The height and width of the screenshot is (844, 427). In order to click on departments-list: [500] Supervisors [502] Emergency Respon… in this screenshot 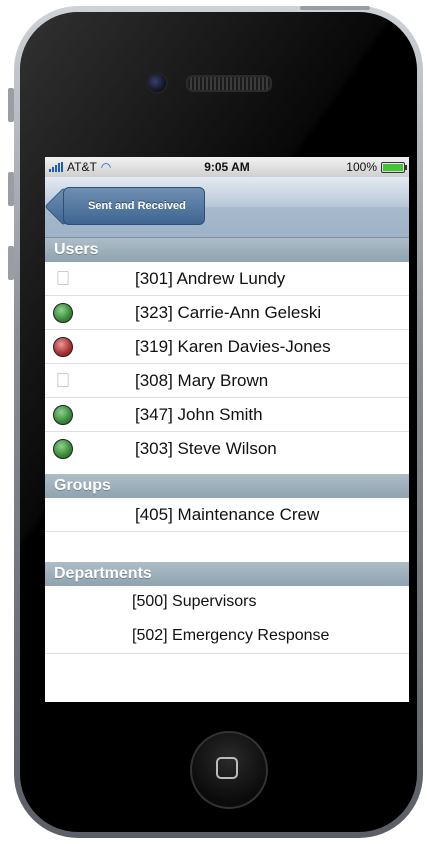, I will do `click(227, 620)`.